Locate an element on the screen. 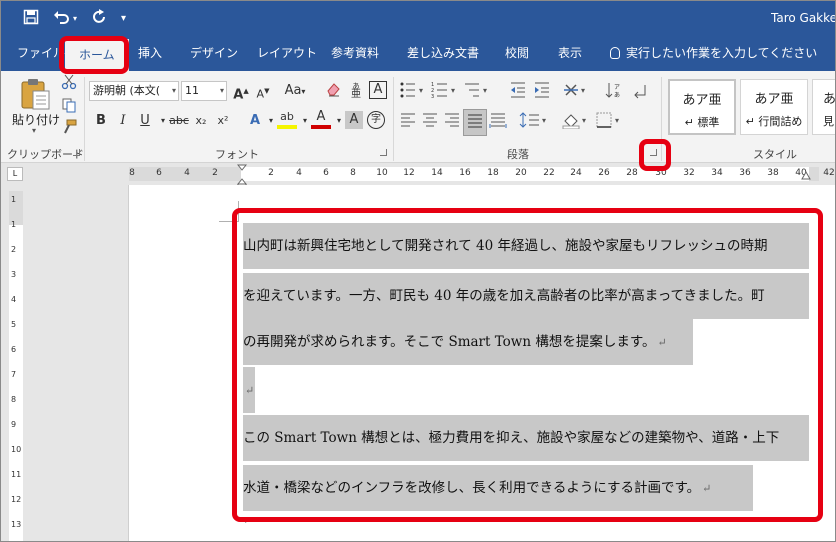 This screenshot has height=542, width=836. underline-button: U is located at coordinates (145, 121).